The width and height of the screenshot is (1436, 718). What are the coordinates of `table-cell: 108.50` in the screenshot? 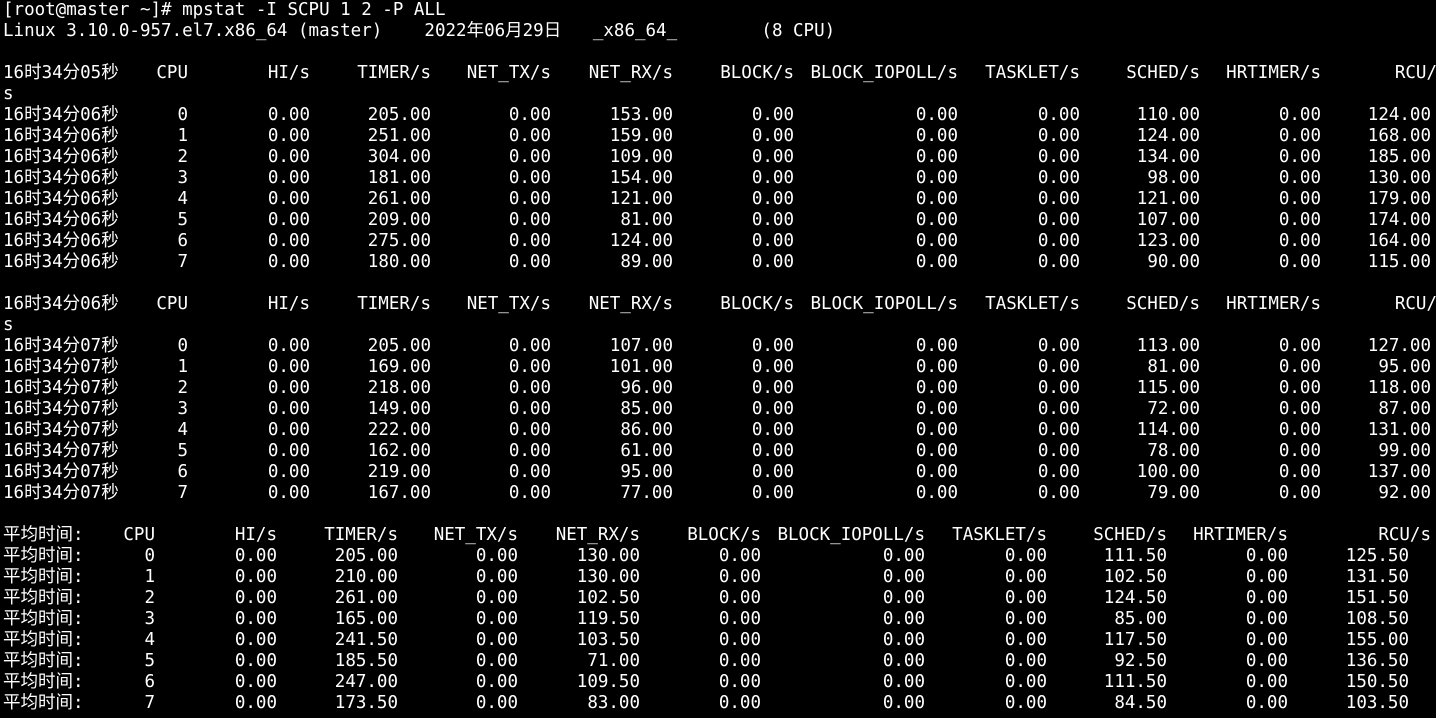 It's located at (1377, 619).